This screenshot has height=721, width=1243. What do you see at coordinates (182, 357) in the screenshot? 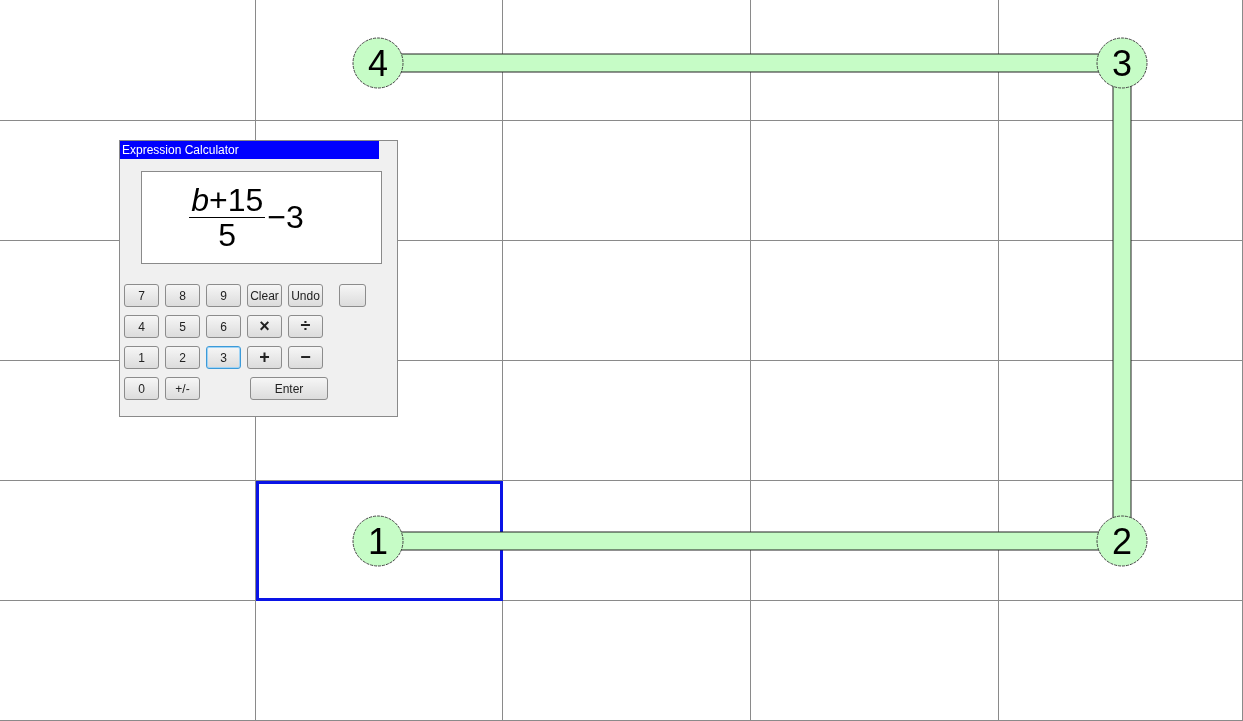
I see `calculator-key: 2` at bounding box center [182, 357].